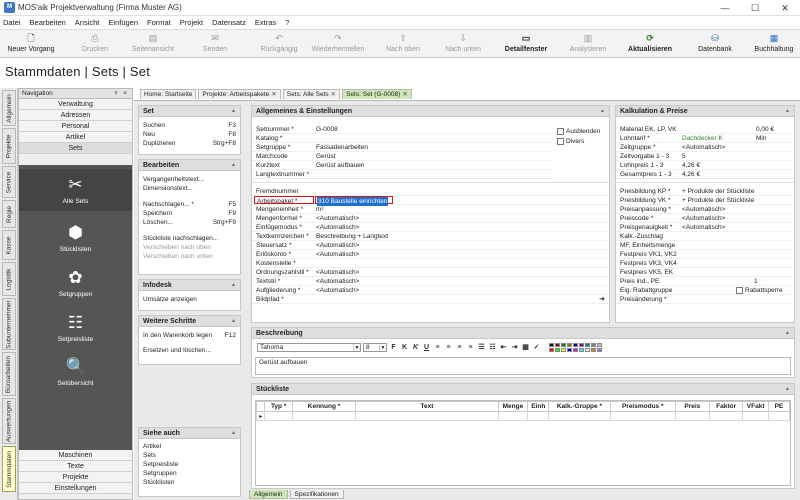 The width and height of the screenshot is (800, 500). I want to click on table-row: ▸, so click(523, 416).